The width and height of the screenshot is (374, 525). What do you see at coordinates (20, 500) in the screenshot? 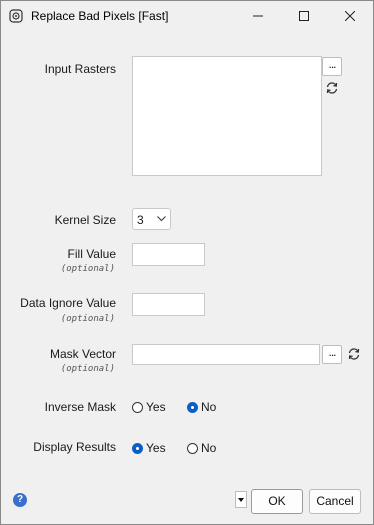
I see `help-icon: ?` at bounding box center [20, 500].